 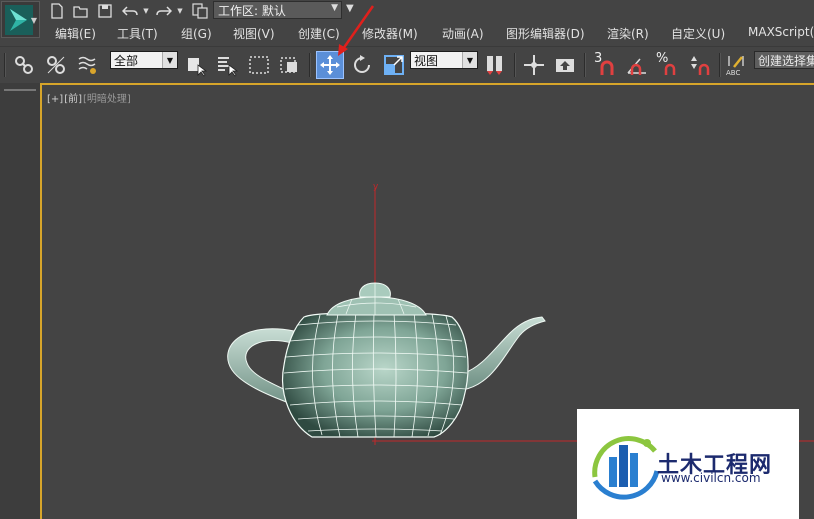 I want to click on reference-coordinate-dropdown: 视图 ▼, so click(x=444, y=60).